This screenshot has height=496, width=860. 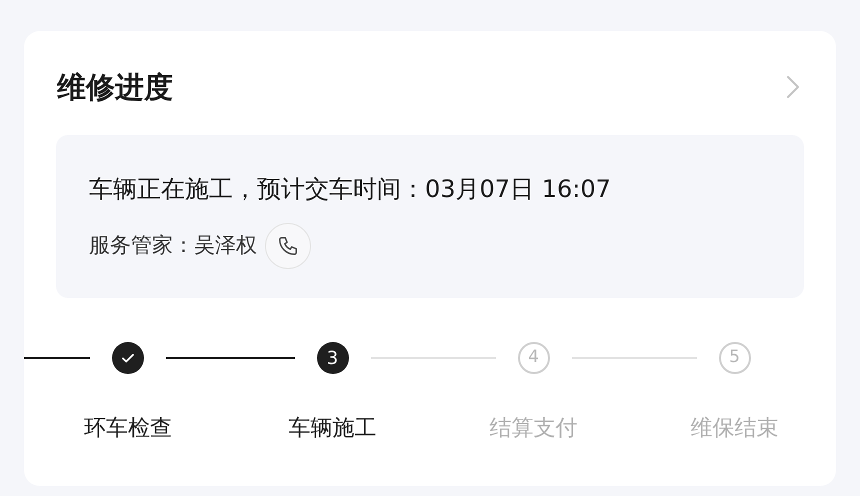 I want to click on step-number: 5, so click(x=734, y=358).